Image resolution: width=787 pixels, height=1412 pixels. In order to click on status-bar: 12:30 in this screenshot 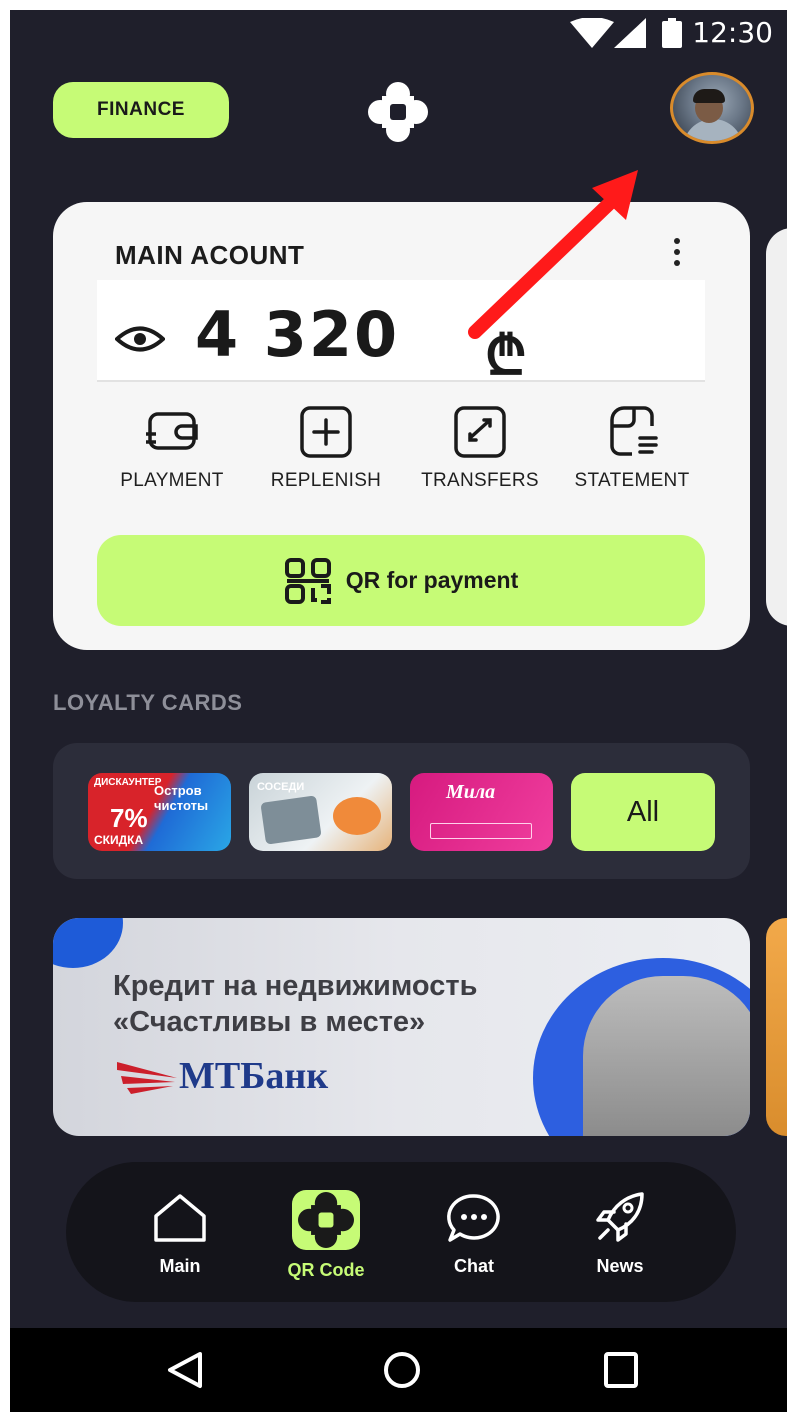, I will do `click(398, 34)`.